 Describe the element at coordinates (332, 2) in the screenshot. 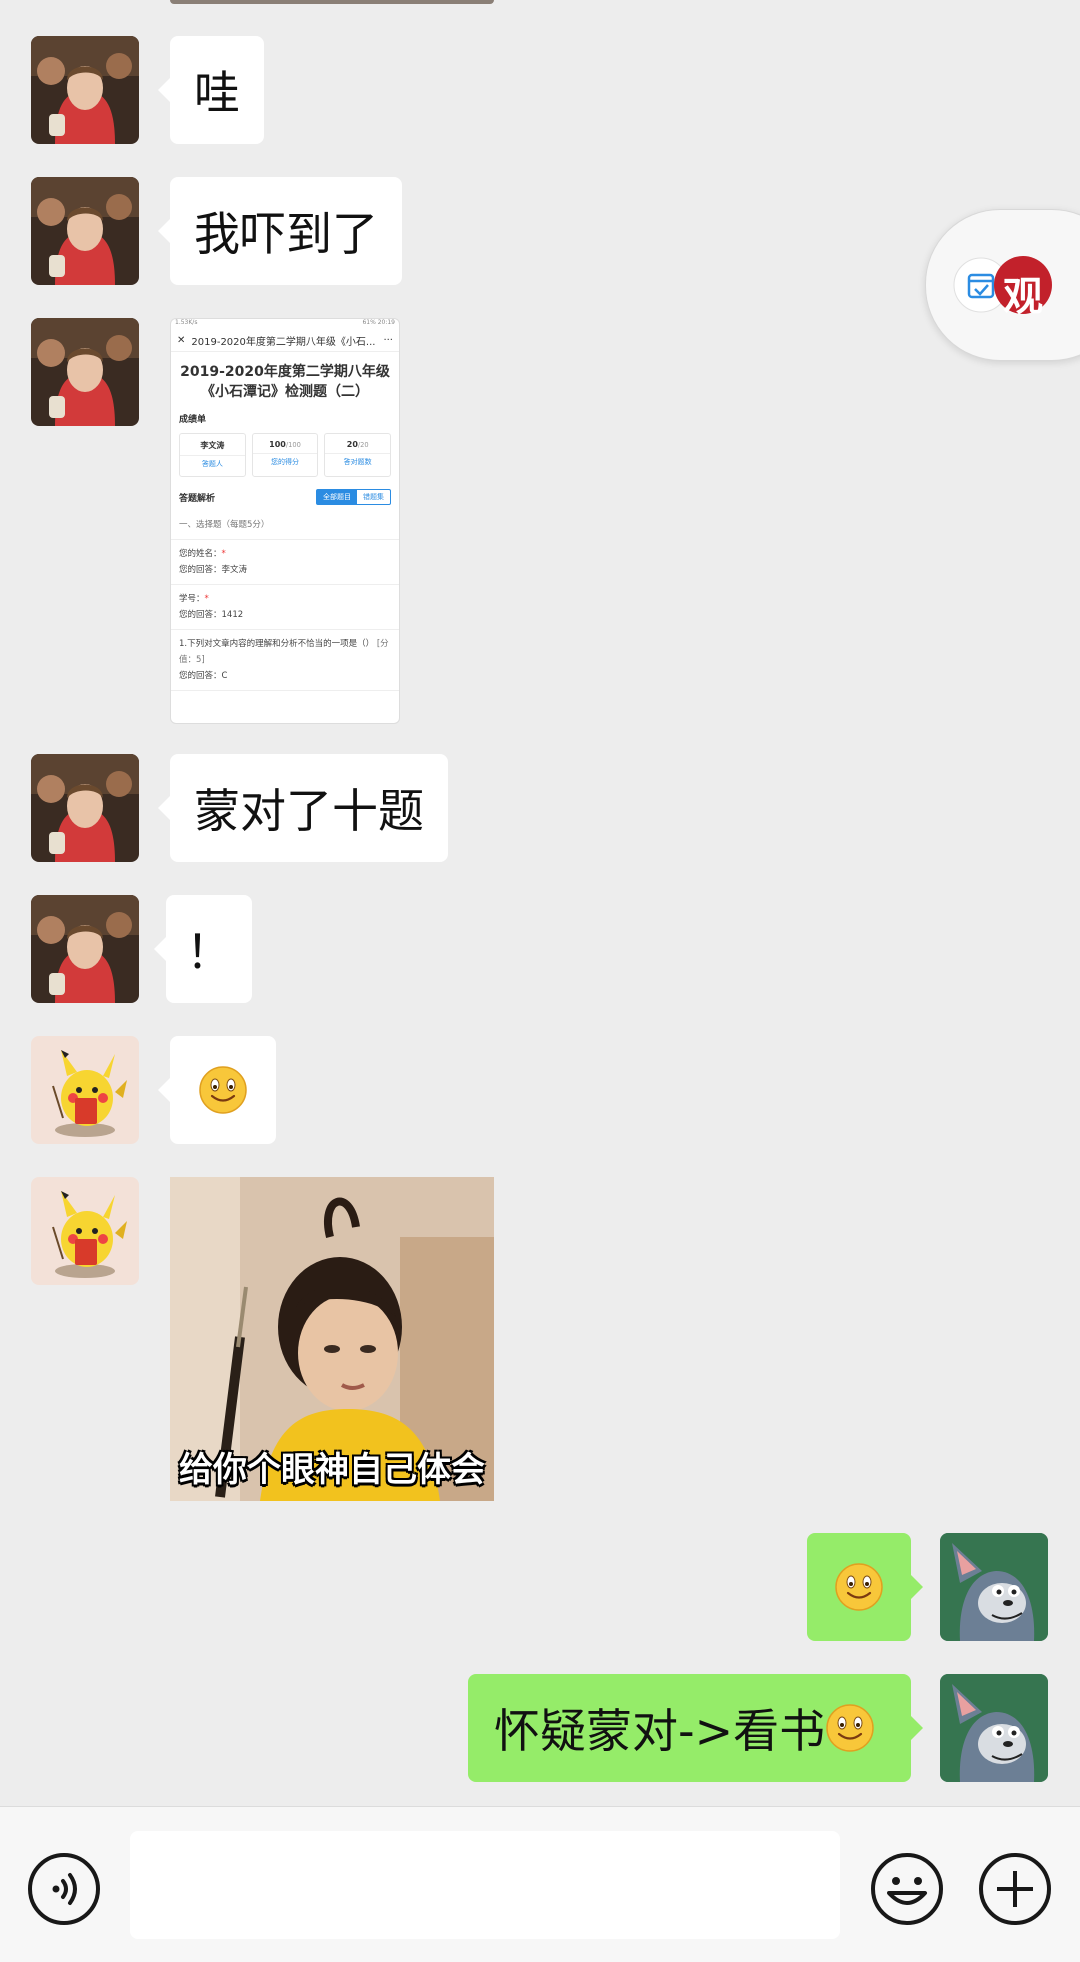

I see `previous-image-edge` at that location.